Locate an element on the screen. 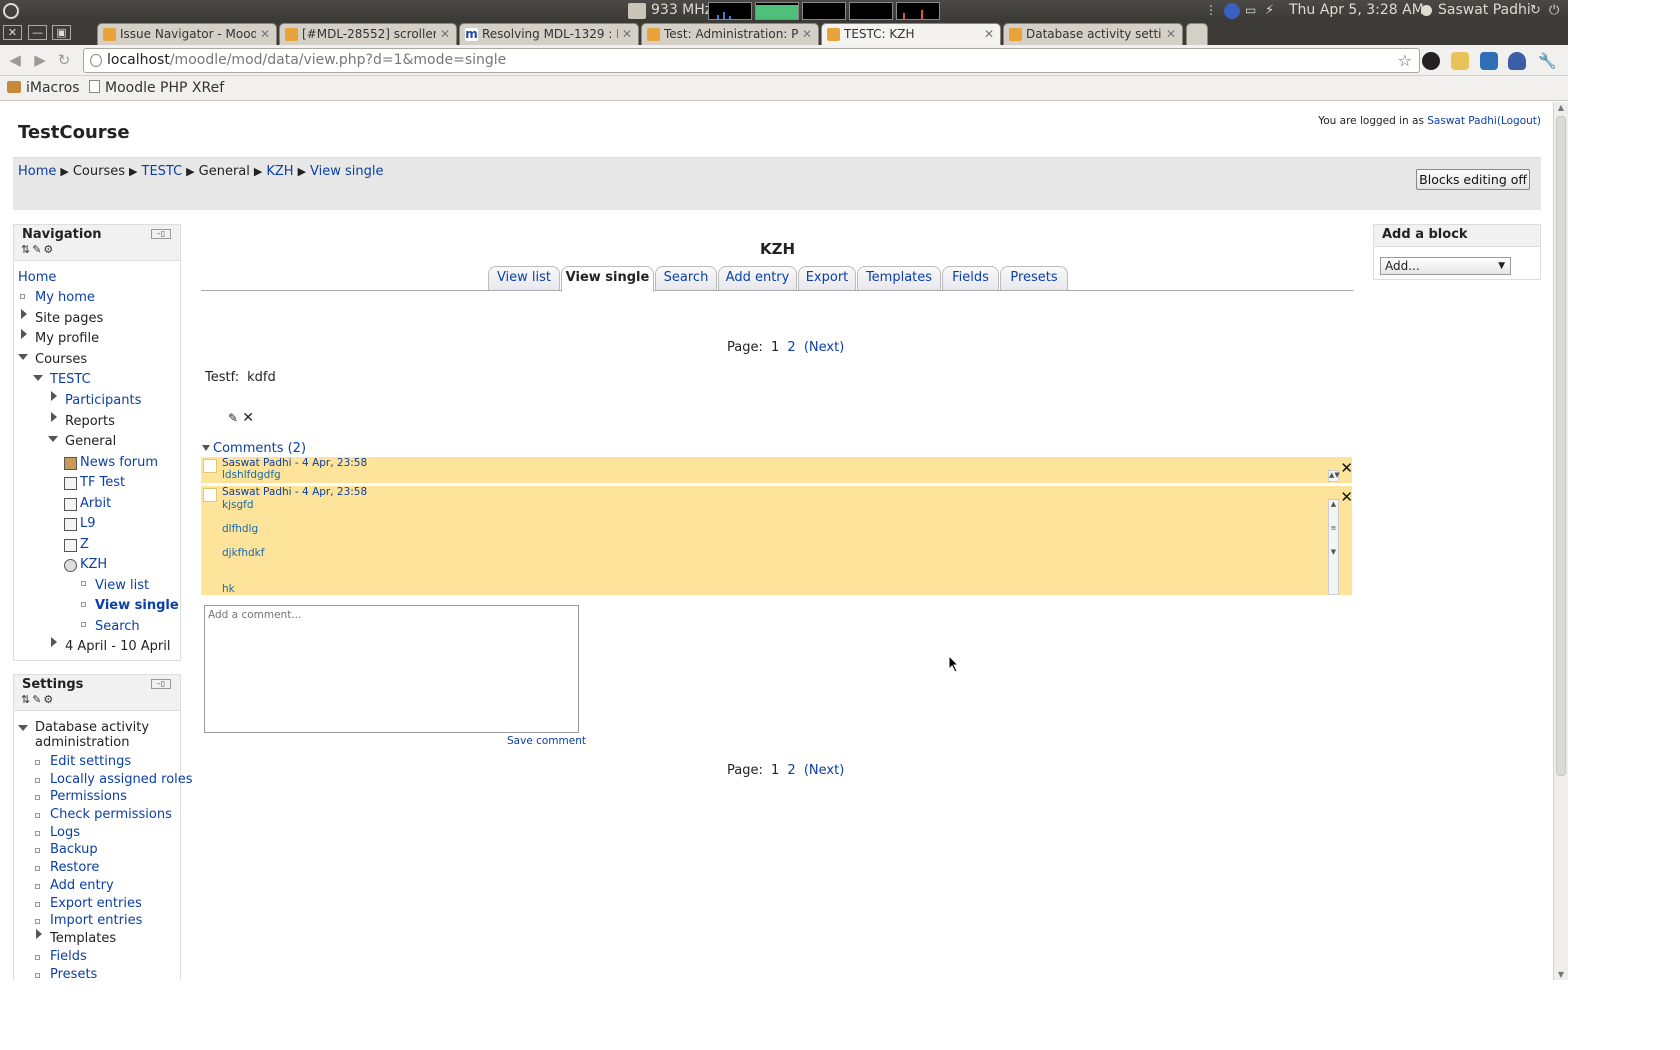  blocks-editing-button: Blocks editing off is located at coordinates (1473, 179).